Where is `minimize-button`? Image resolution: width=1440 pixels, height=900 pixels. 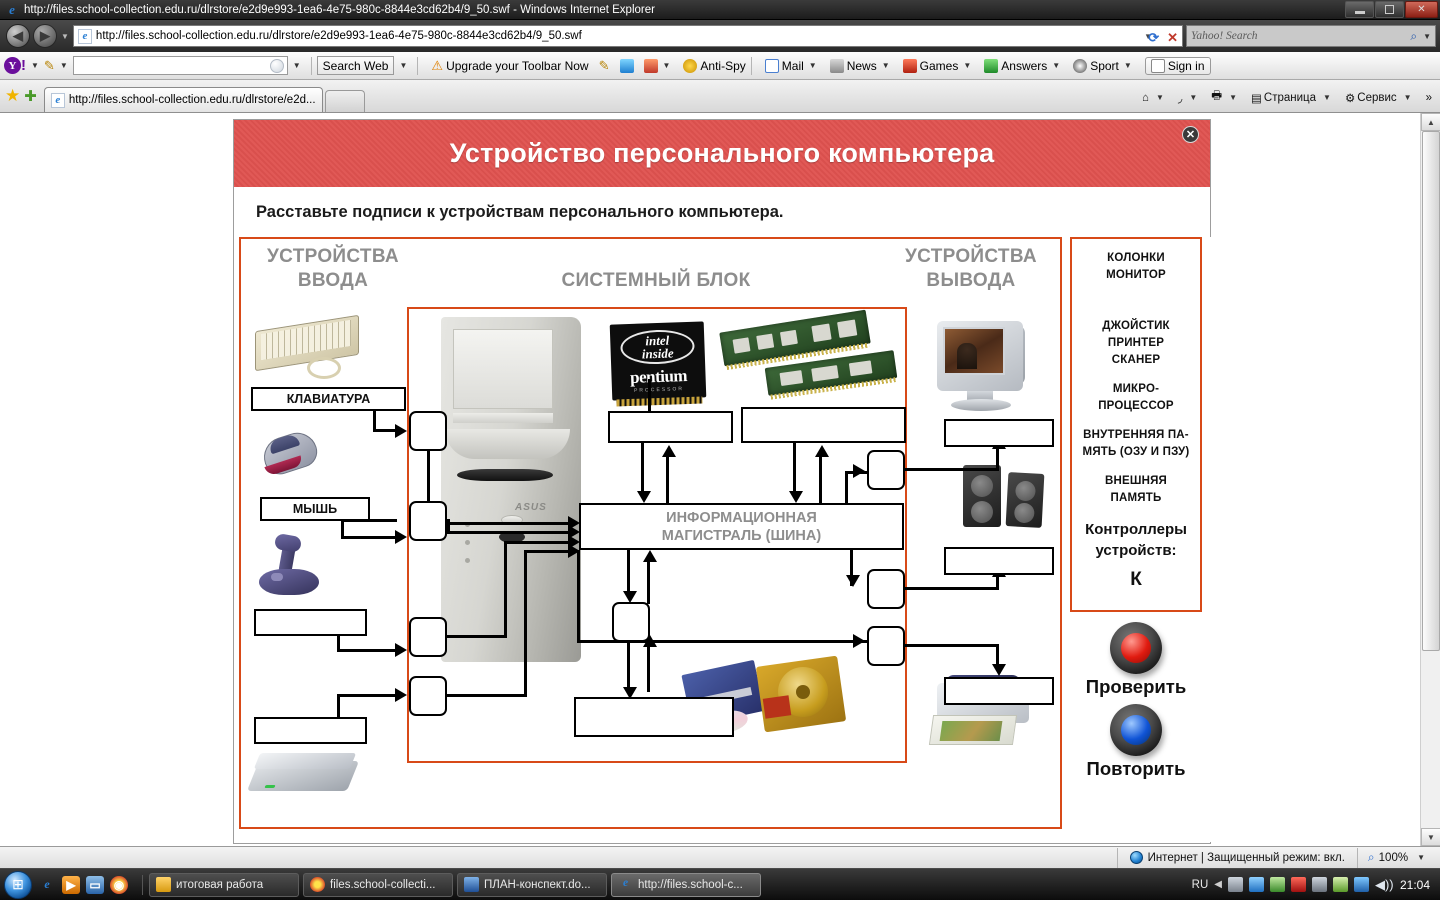 minimize-button is located at coordinates (1359, 9).